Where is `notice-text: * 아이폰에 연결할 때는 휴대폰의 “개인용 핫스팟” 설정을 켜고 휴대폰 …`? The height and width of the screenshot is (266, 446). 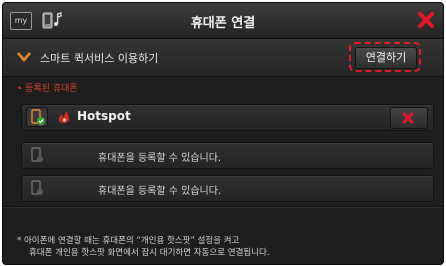
notice-text: * 아이폰에 연결할 때는 휴대폰의 “개인용 핫스팟” 설정을 켜고 휴대폰 … is located at coordinates (227, 247).